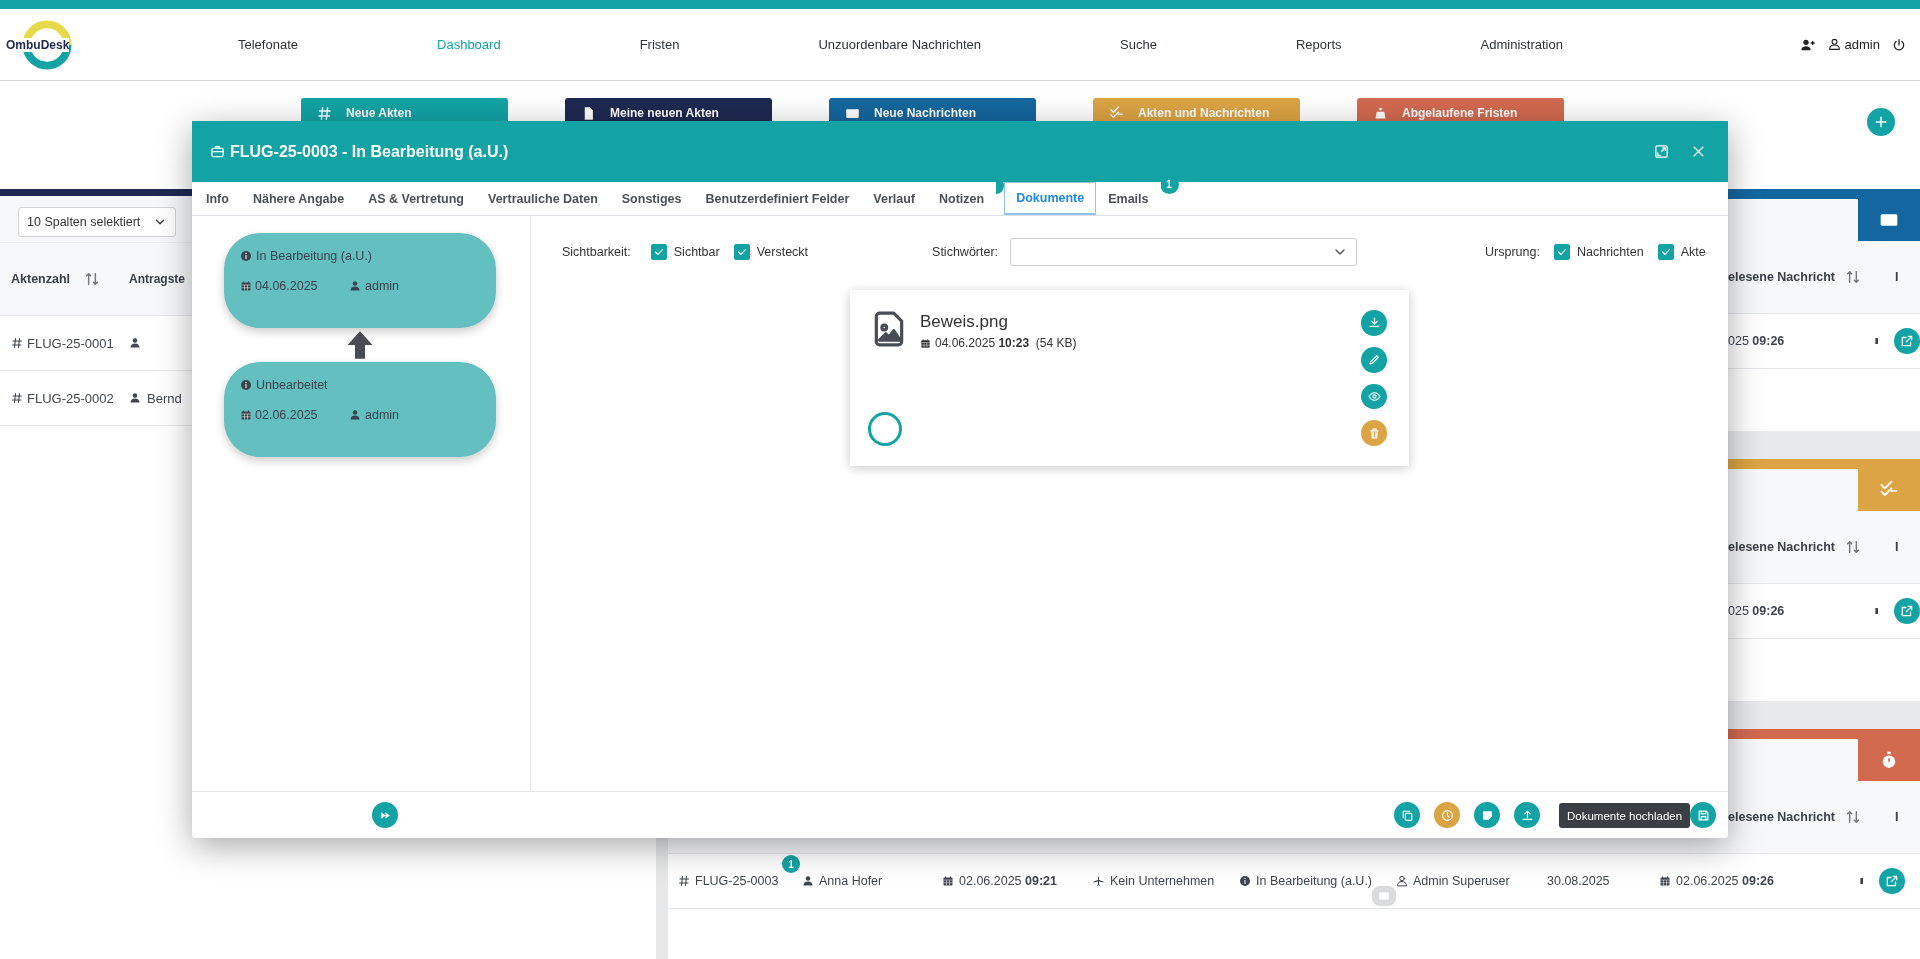 The height and width of the screenshot is (959, 1920). What do you see at coordinates (1698, 151) in the screenshot?
I see `close-icon` at bounding box center [1698, 151].